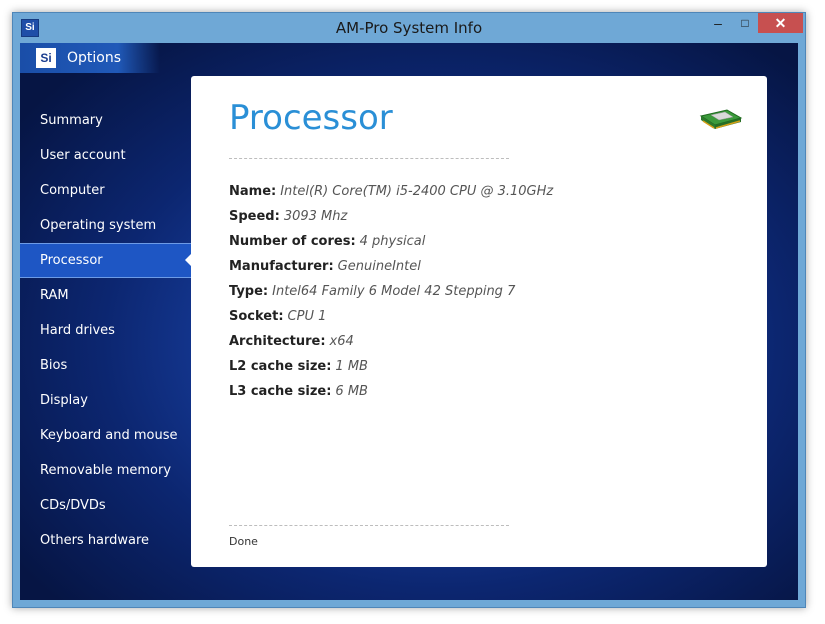 This screenshot has height=624, width=825. I want to click on window-title: AM-Pro System Info, so click(409, 28).